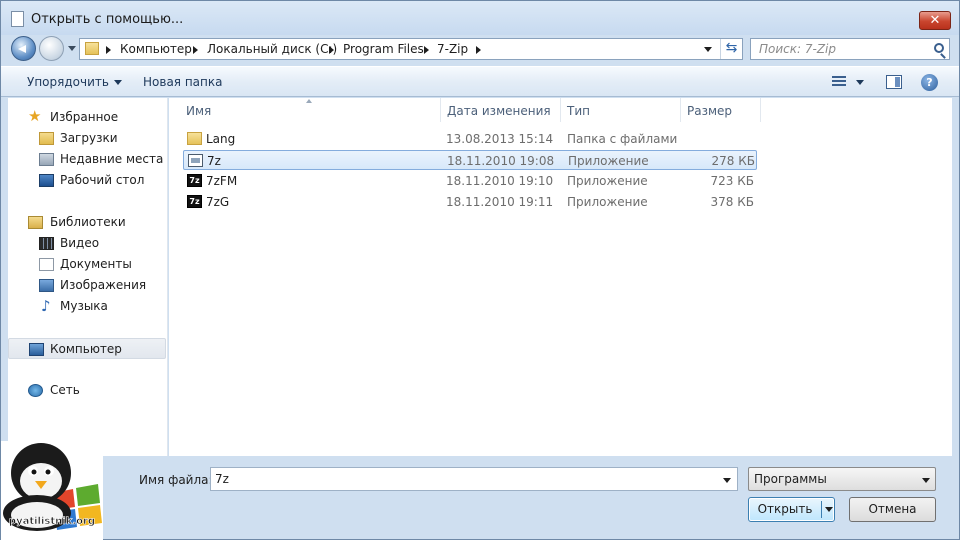 This screenshot has height=540, width=960. I want to click on sidebar-item-music: Музыка, so click(87, 306).